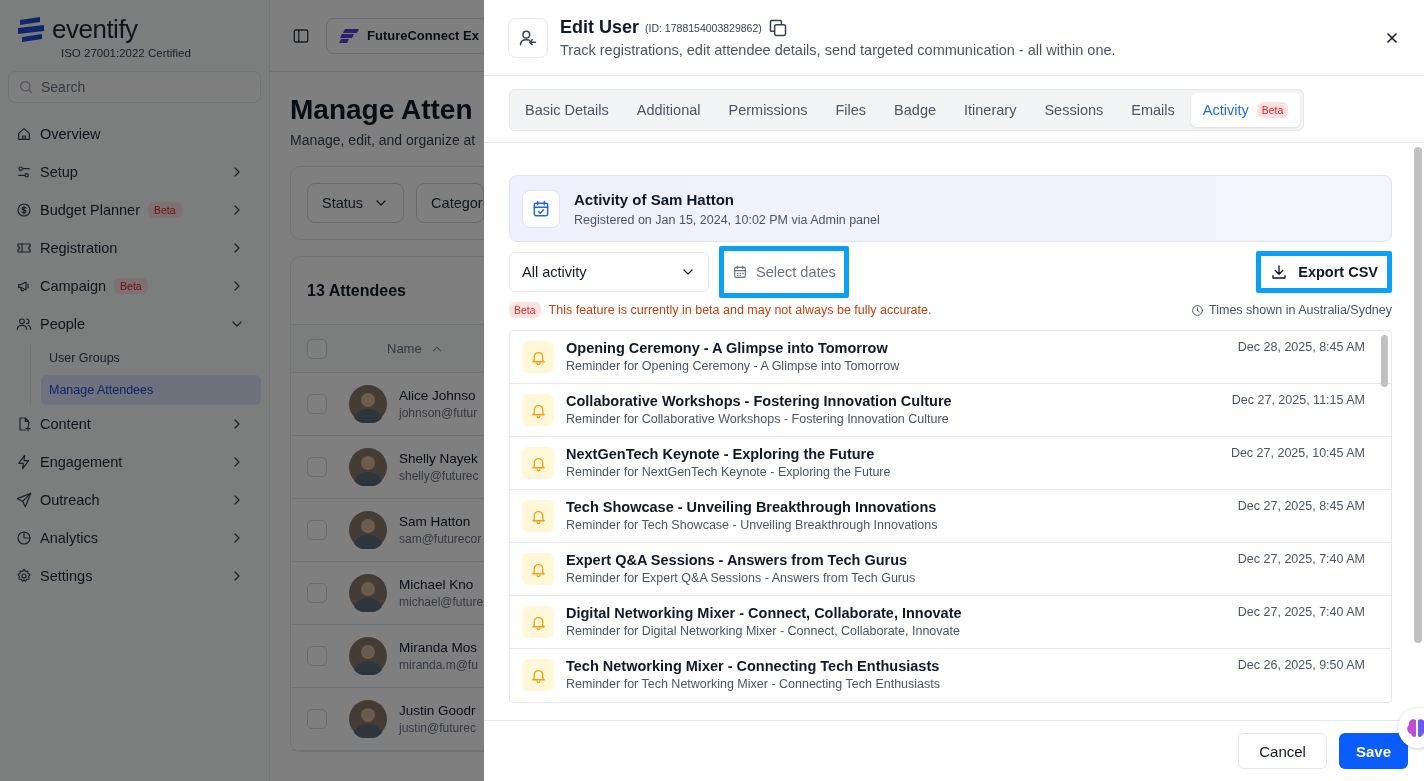 The width and height of the screenshot is (1424, 781). I want to click on filter-dropdown: Status, so click(356, 203).